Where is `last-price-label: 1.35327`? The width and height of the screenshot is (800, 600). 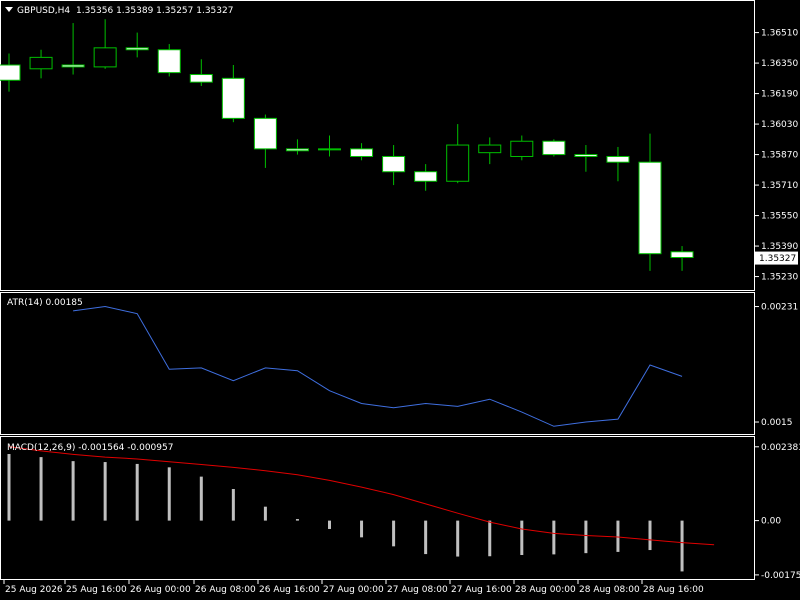 last-price-label: 1.35327 is located at coordinates (777, 259).